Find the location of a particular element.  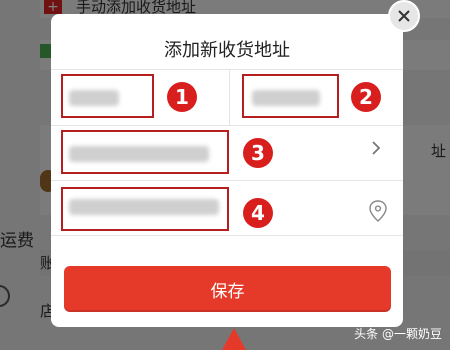

step-badge: 4 is located at coordinates (258, 213).